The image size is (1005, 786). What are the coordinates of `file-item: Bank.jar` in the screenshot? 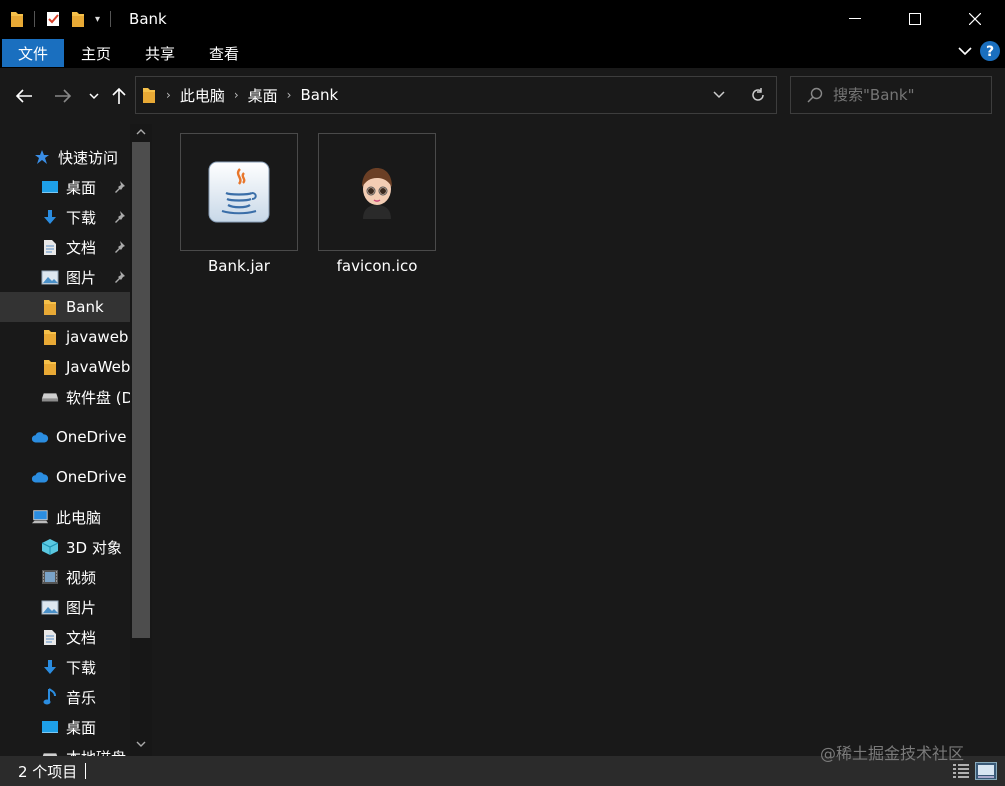 It's located at (239, 204).